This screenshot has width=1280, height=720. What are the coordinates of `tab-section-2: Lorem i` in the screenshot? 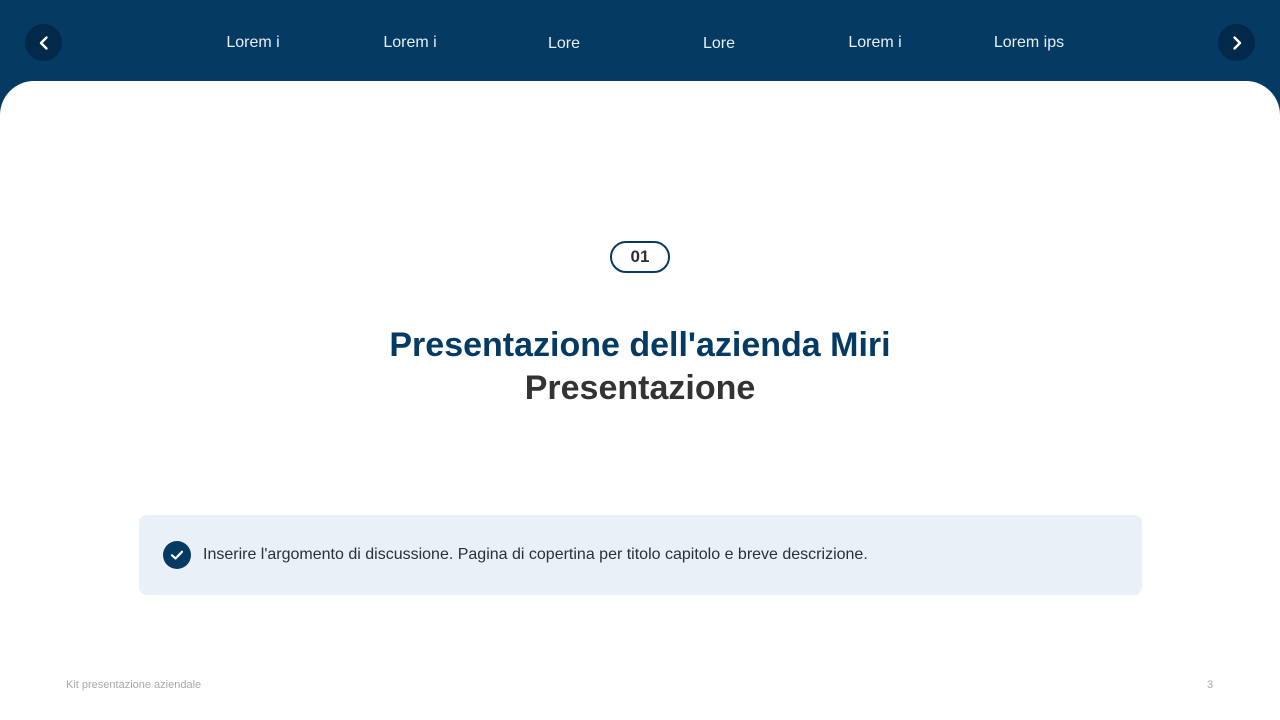 It's located at (409, 43).